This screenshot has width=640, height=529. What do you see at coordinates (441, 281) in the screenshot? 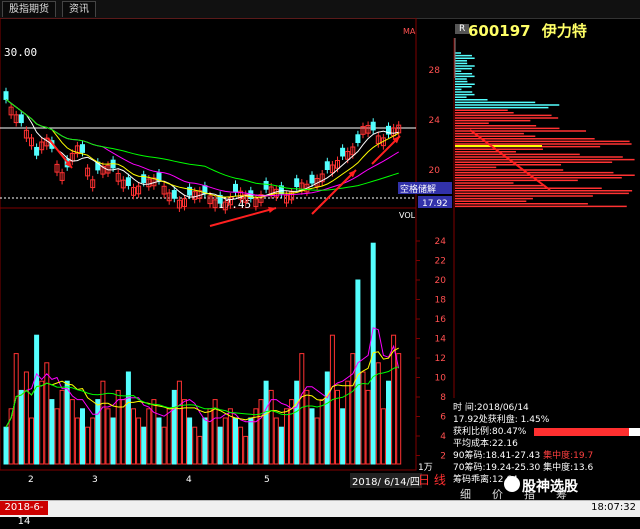
I see `vol-axis-label: 20` at bounding box center [441, 281].